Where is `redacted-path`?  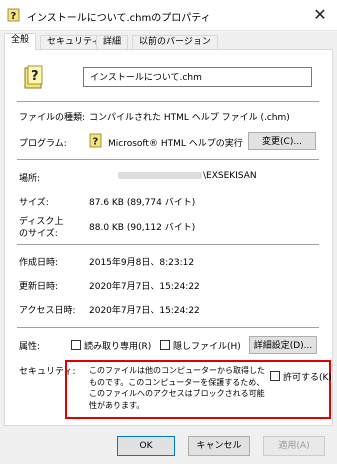 redacted-path is located at coordinates (160, 175).